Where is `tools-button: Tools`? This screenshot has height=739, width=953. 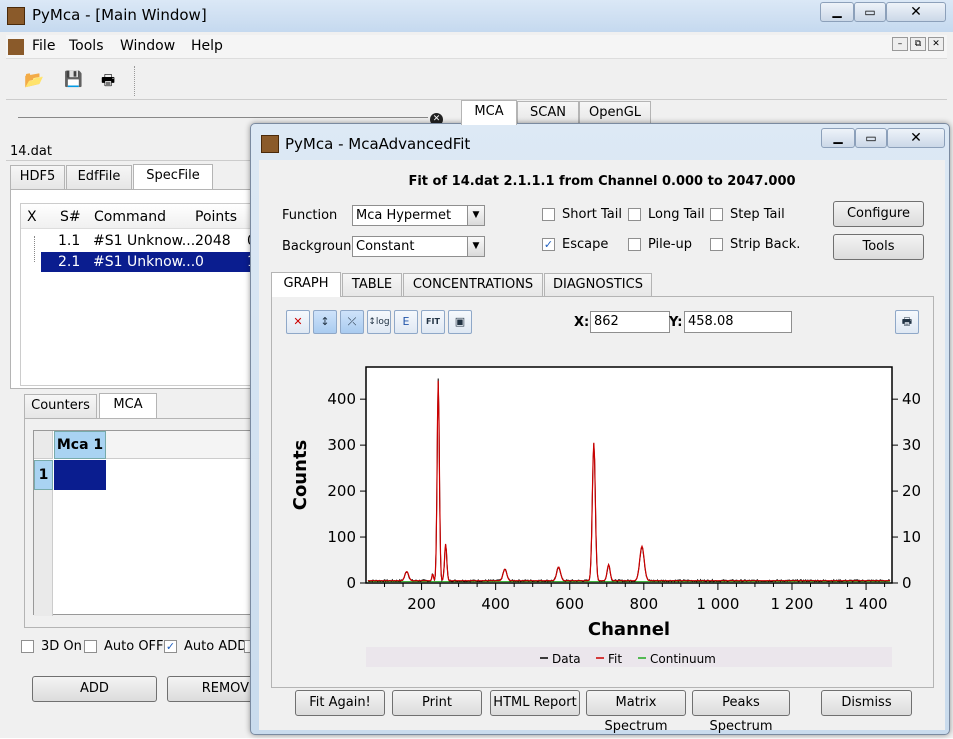
tools-button: Tools is located at coordinates (878, 247).